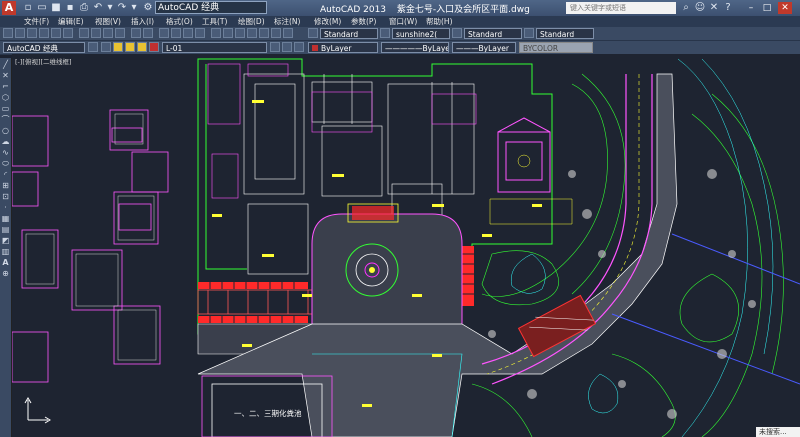 The width and height of the screenshot is (800, 437). Describe the element at coordinates (71, 21) in the screenshot. I see `menu-edit: 编辑(E)` at that location.